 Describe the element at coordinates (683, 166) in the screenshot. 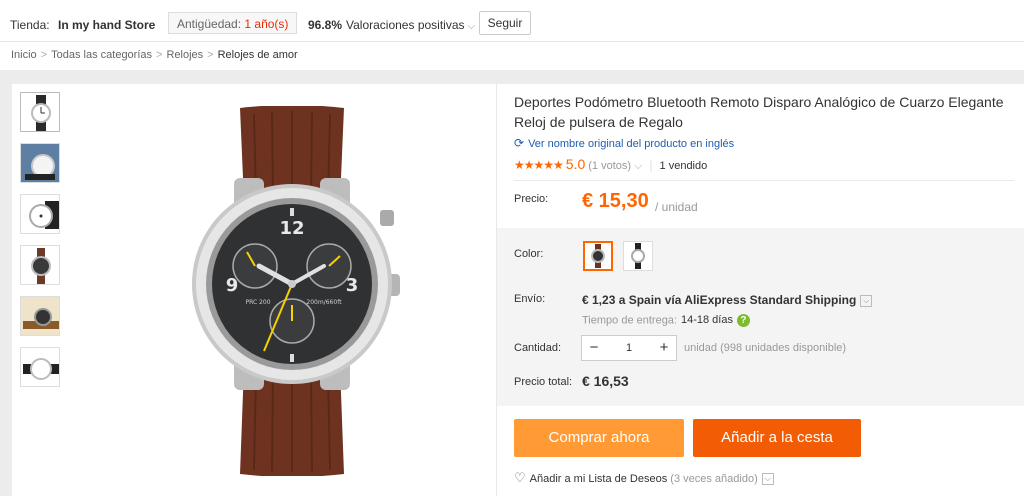

I see `sold-count: 1 vendido` at that location.